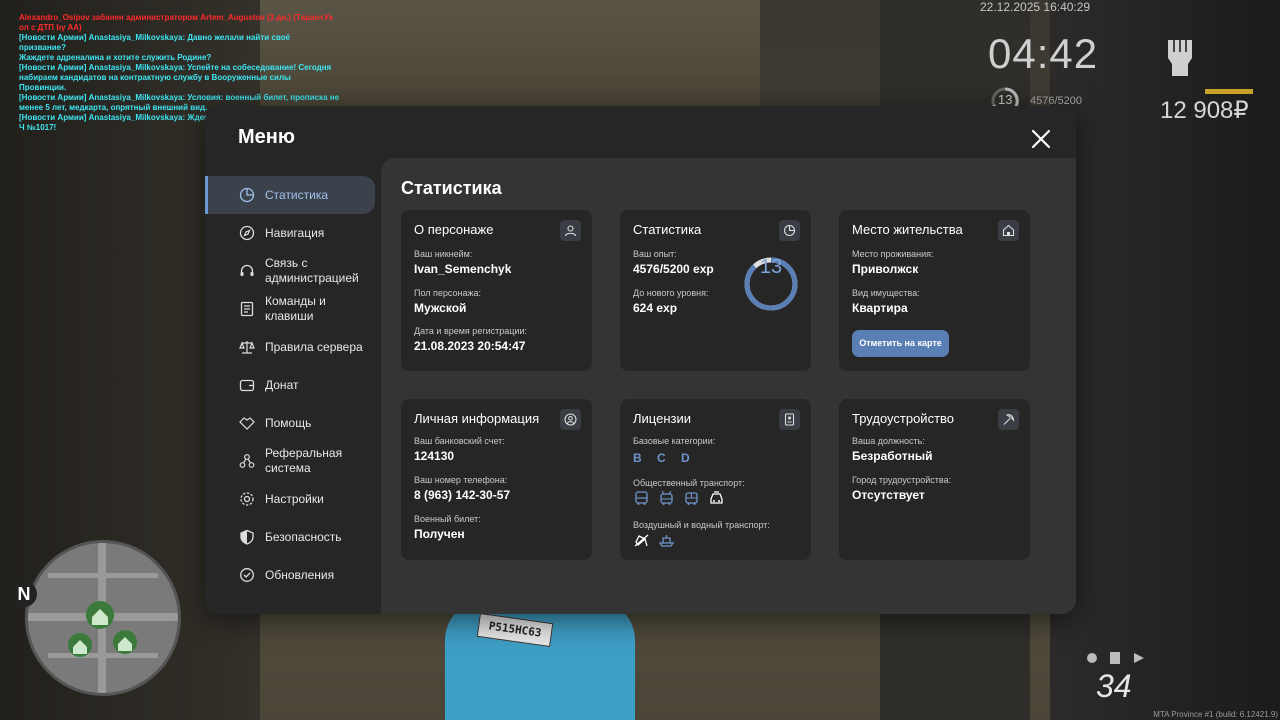 Image resolution: width=1280 pixels, height=720 pixels. Describe the element at coordinates (434, 456) in the screenshot. I see `bank-value: 124130` at that location.